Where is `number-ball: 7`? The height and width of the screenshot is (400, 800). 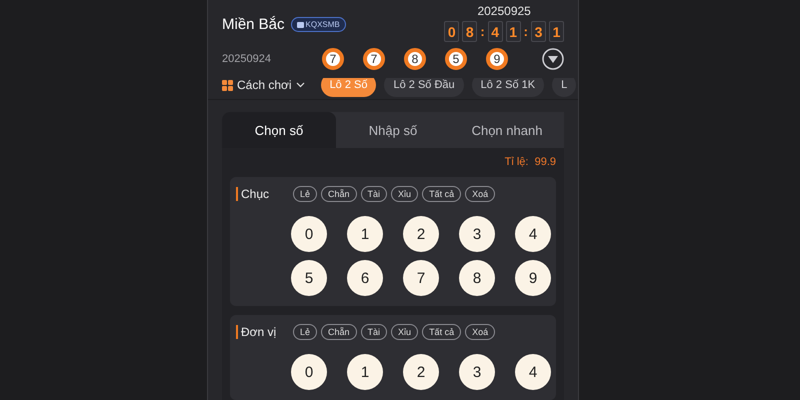 number-ball: 7 is located at coordinates (421, 278).